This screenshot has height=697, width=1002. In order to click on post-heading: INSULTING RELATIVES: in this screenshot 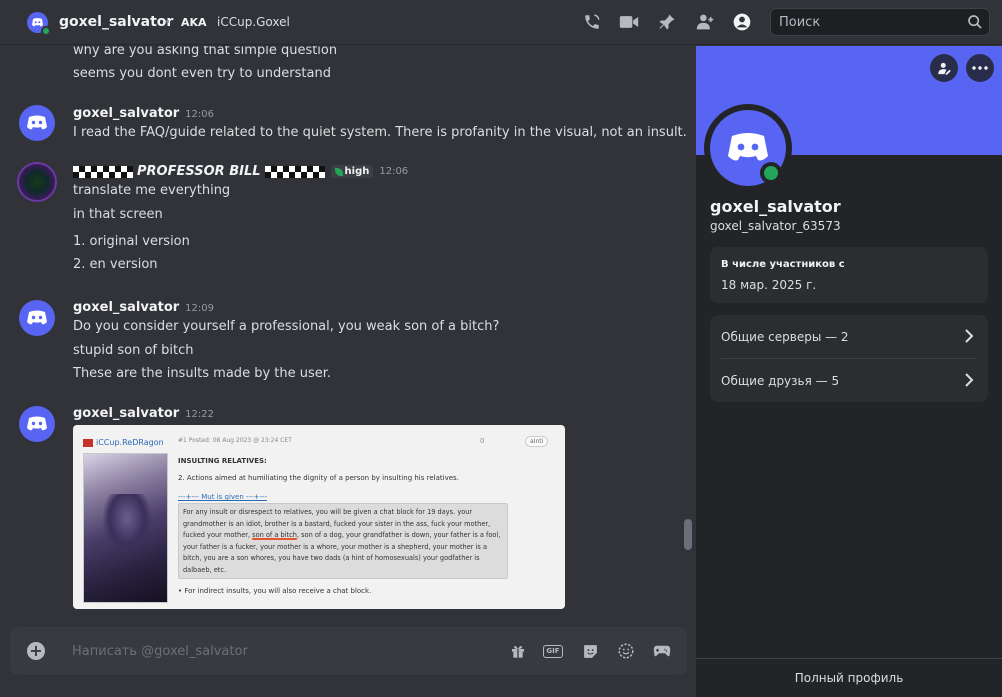, I will do `click(222, 461)`.